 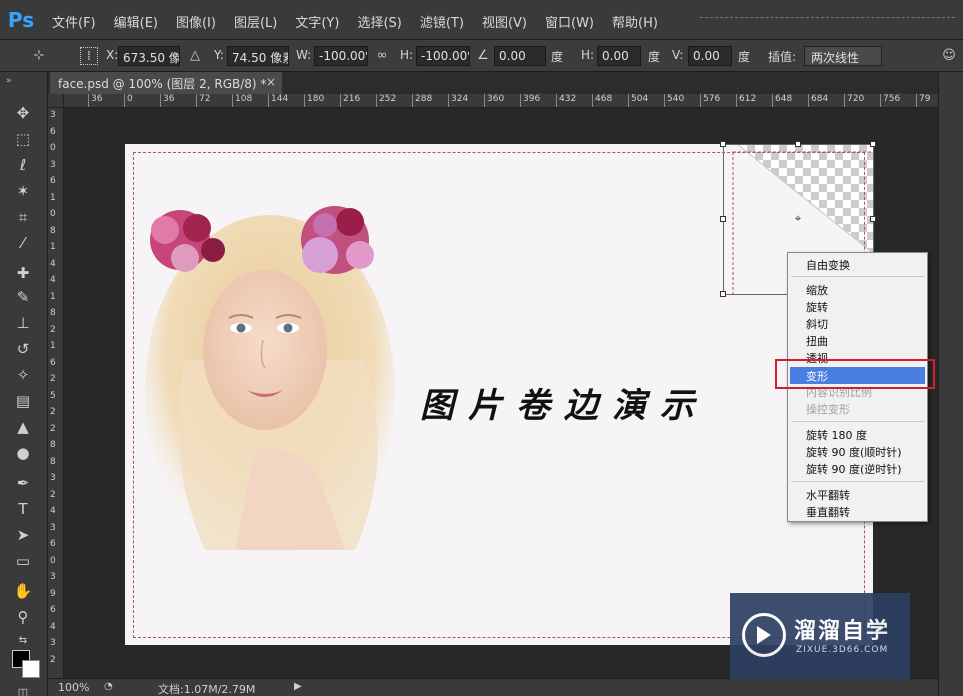 I want to click on hskew-field: 0.00, so click(x=619, y=56).